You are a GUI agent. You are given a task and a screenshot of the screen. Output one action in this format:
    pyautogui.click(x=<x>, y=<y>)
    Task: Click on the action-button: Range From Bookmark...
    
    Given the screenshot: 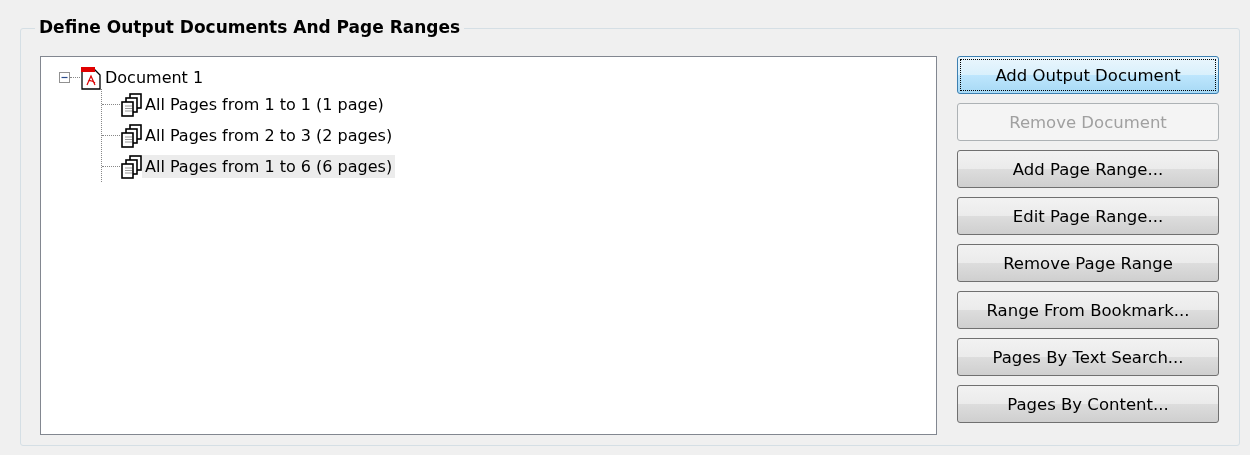 What is the action you would take?
    pyautogui.click(x=1088, y=310)
    